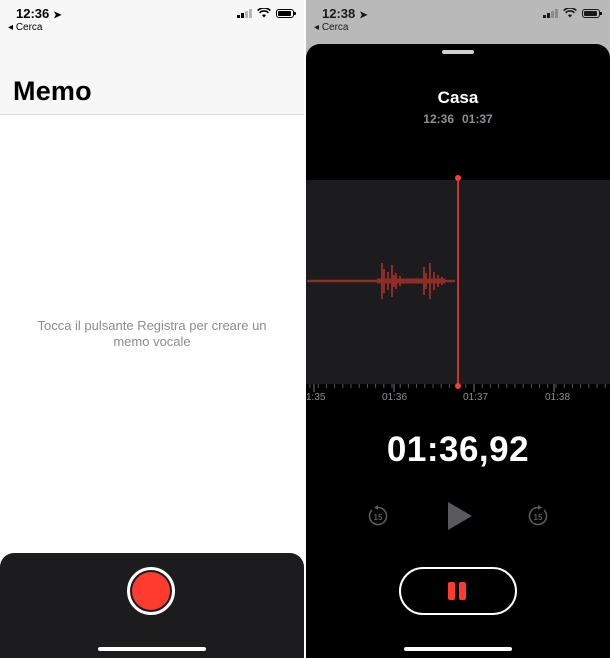  I want to click on record-icon, so click(151, 591).